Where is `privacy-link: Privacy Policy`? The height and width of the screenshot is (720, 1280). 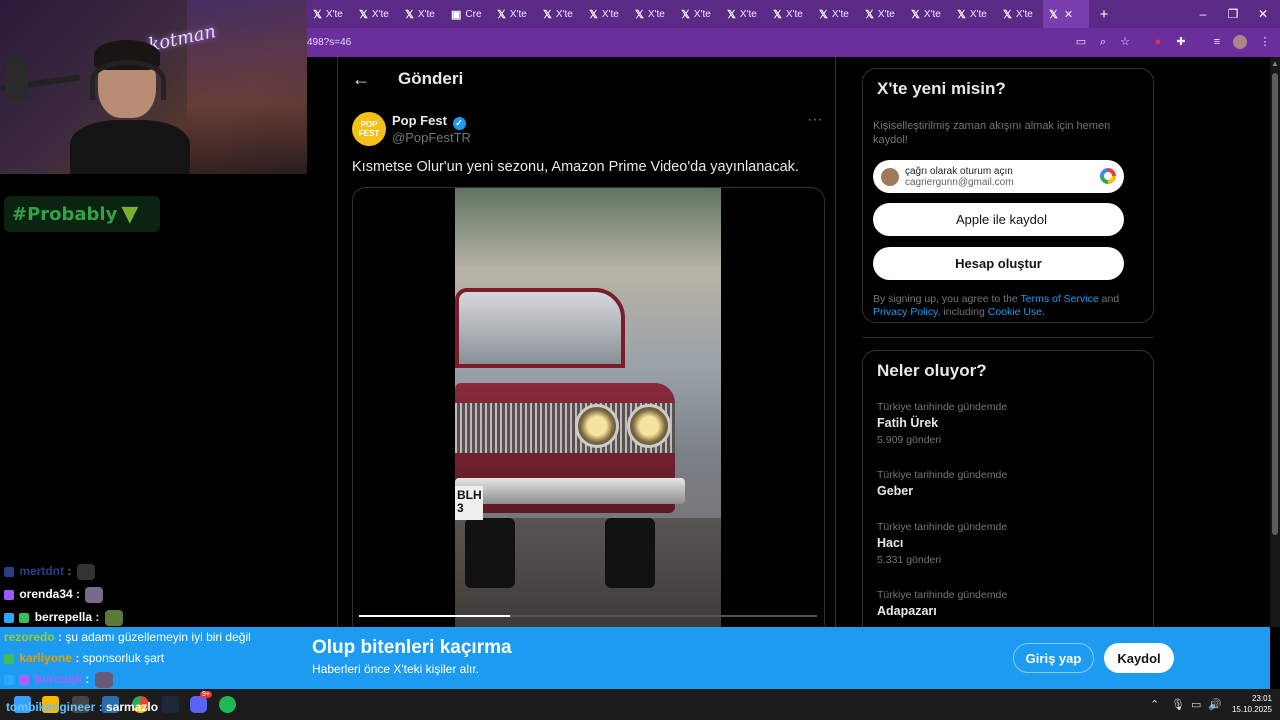
privacy-link: Privacy Policy is located at coordinates (905, 312).